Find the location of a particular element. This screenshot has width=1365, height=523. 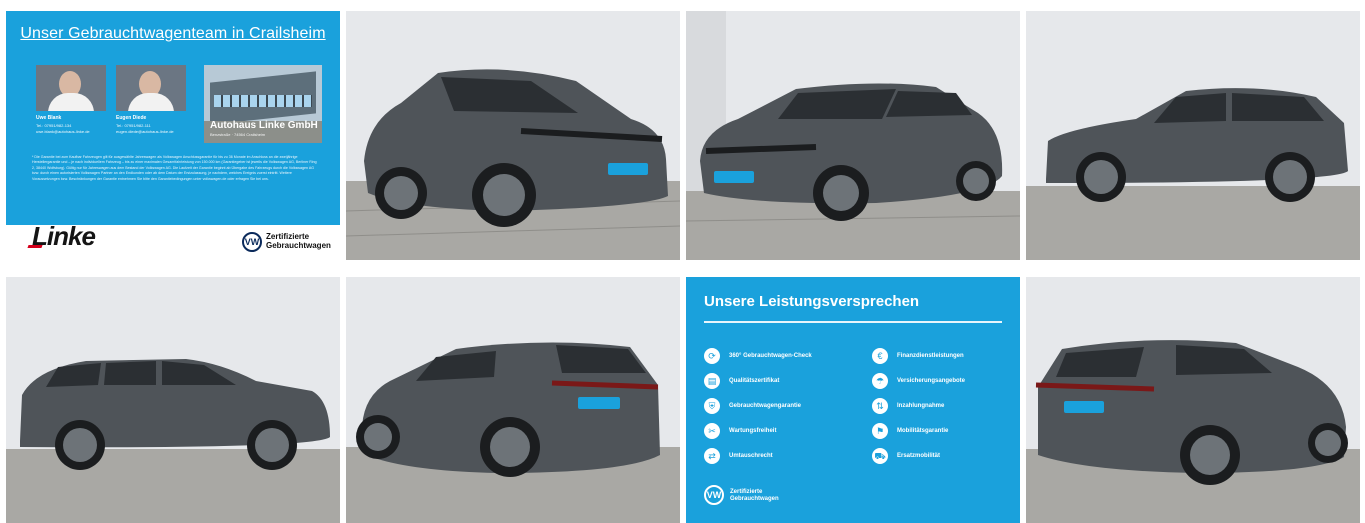

promise-item: ✂ Wartungsfreiheit is located at coordinates (779, 430).